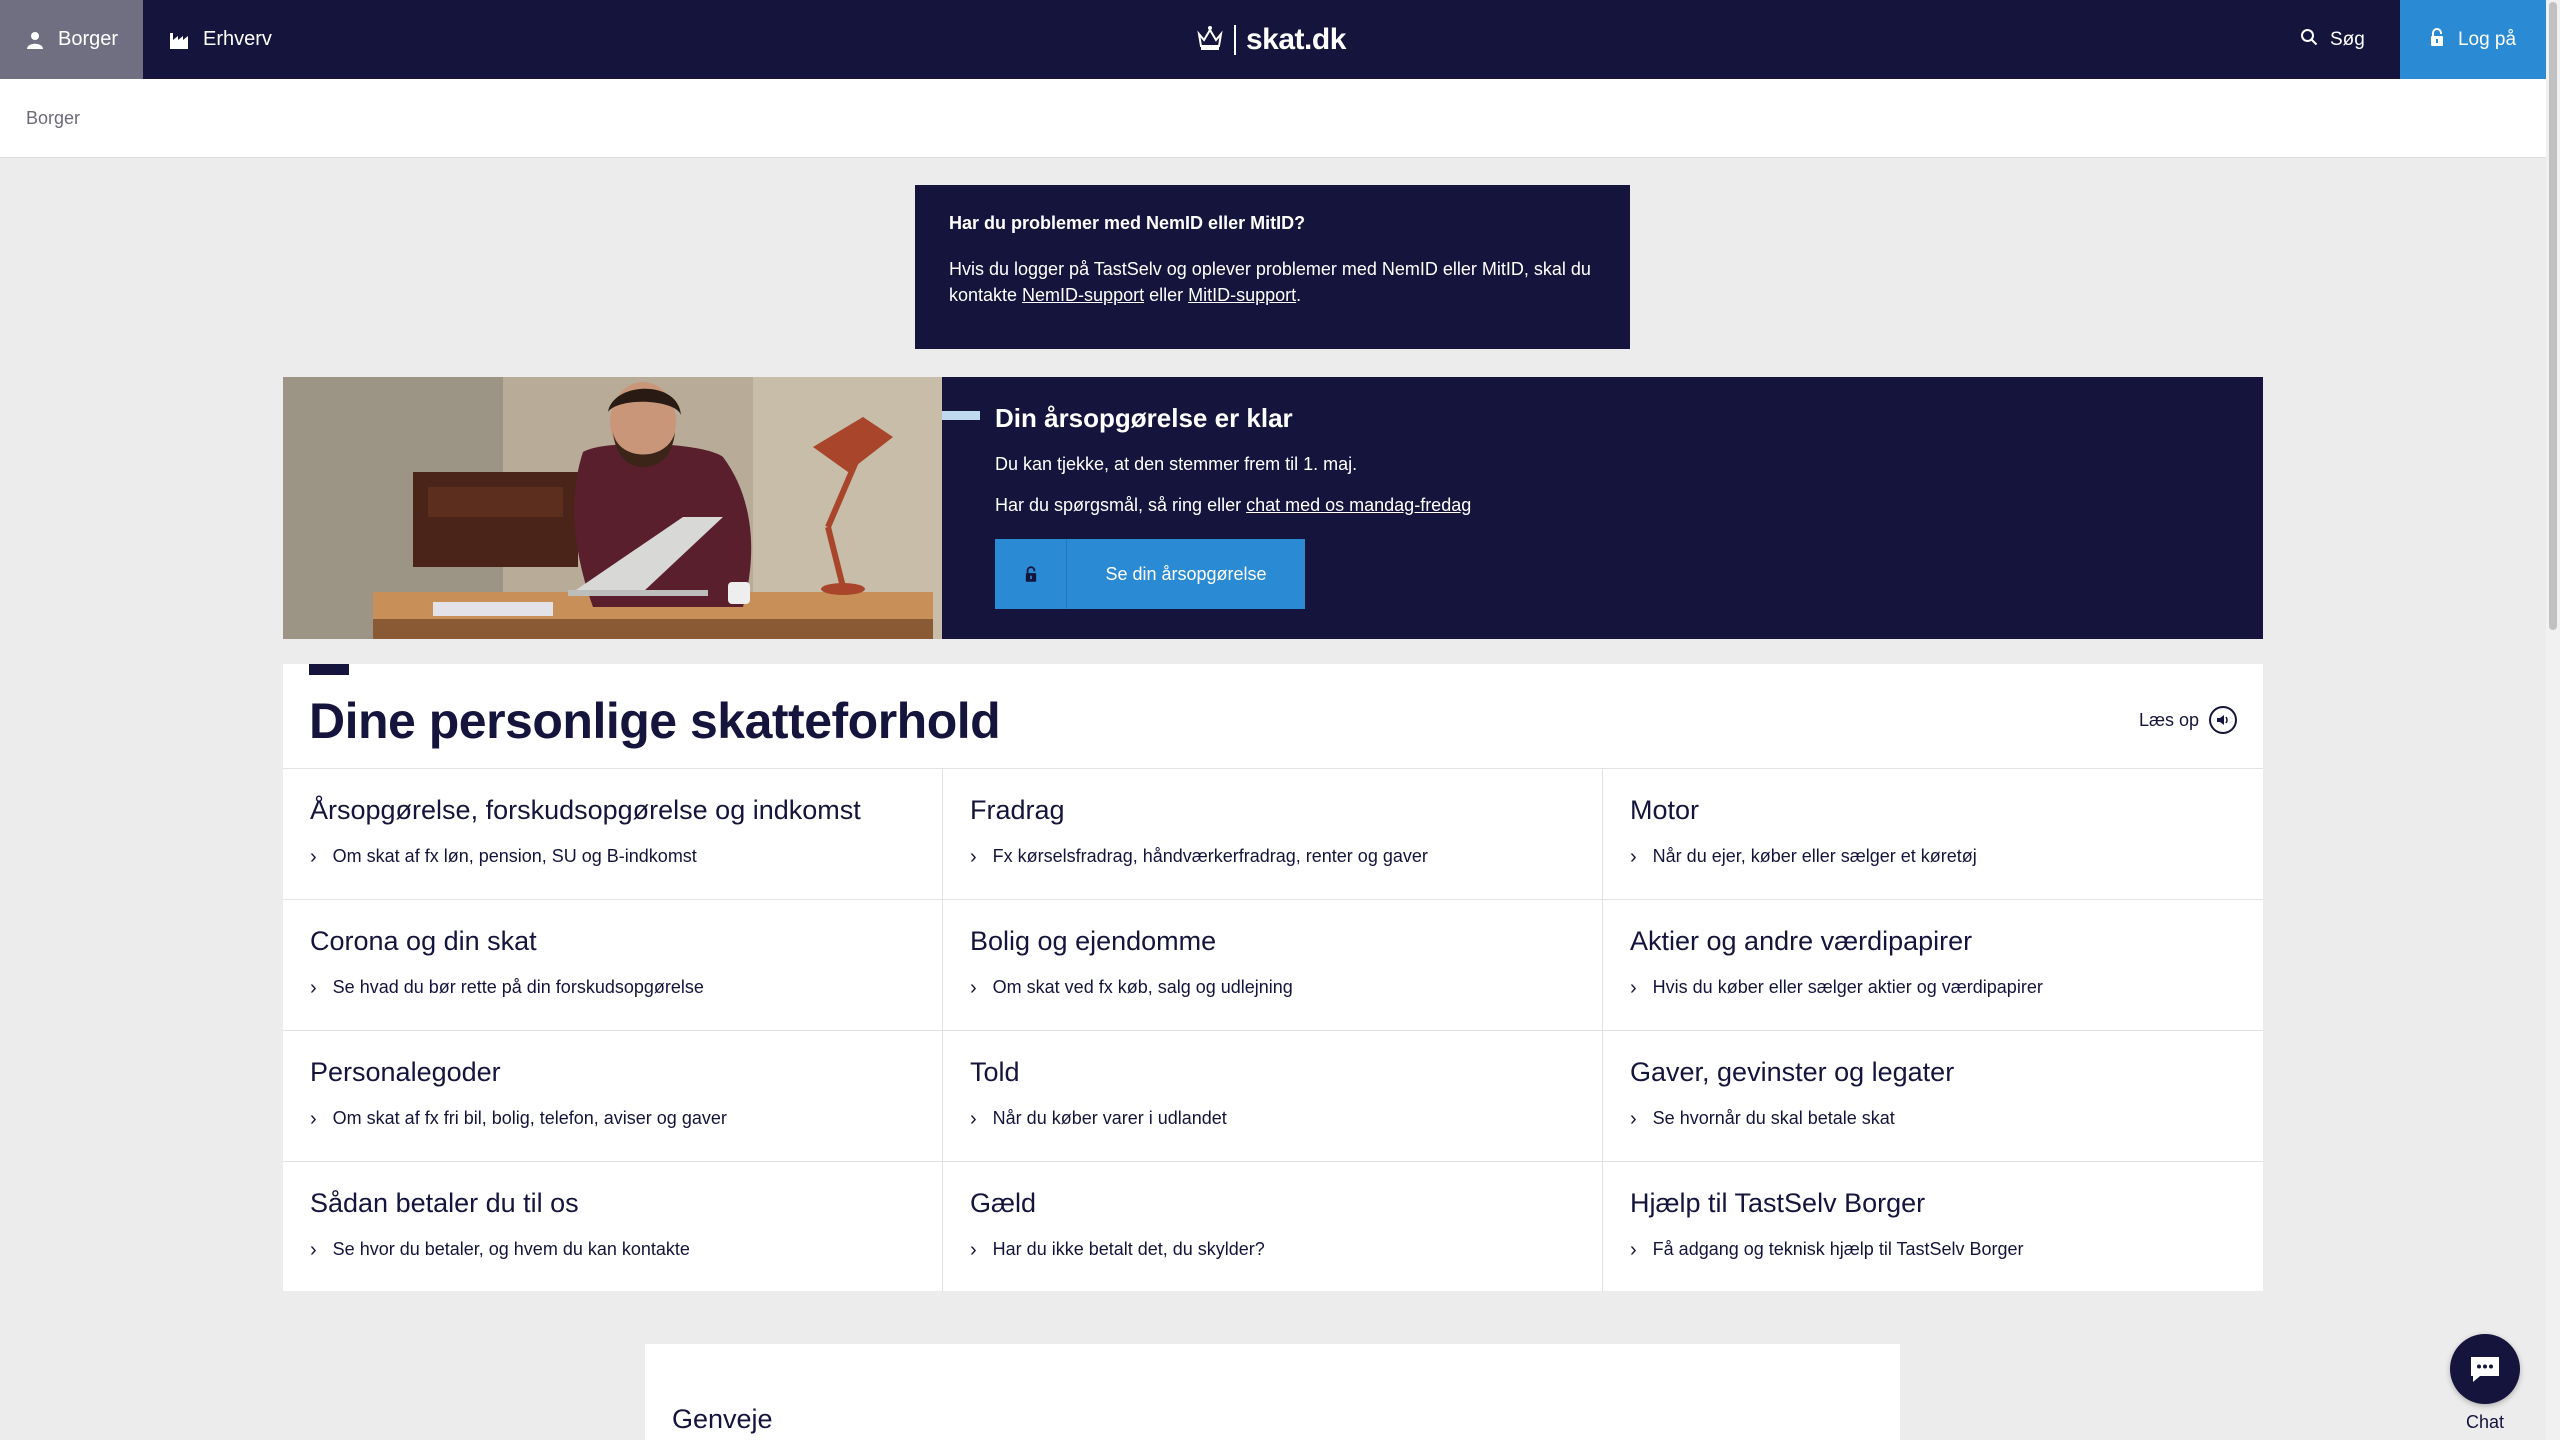 The image size is (2560, 1440). What do you see at coordinates (1017, 810) in the screenshot?
I see `topic-title: Fradrag` at bounding box center [1017, 810].